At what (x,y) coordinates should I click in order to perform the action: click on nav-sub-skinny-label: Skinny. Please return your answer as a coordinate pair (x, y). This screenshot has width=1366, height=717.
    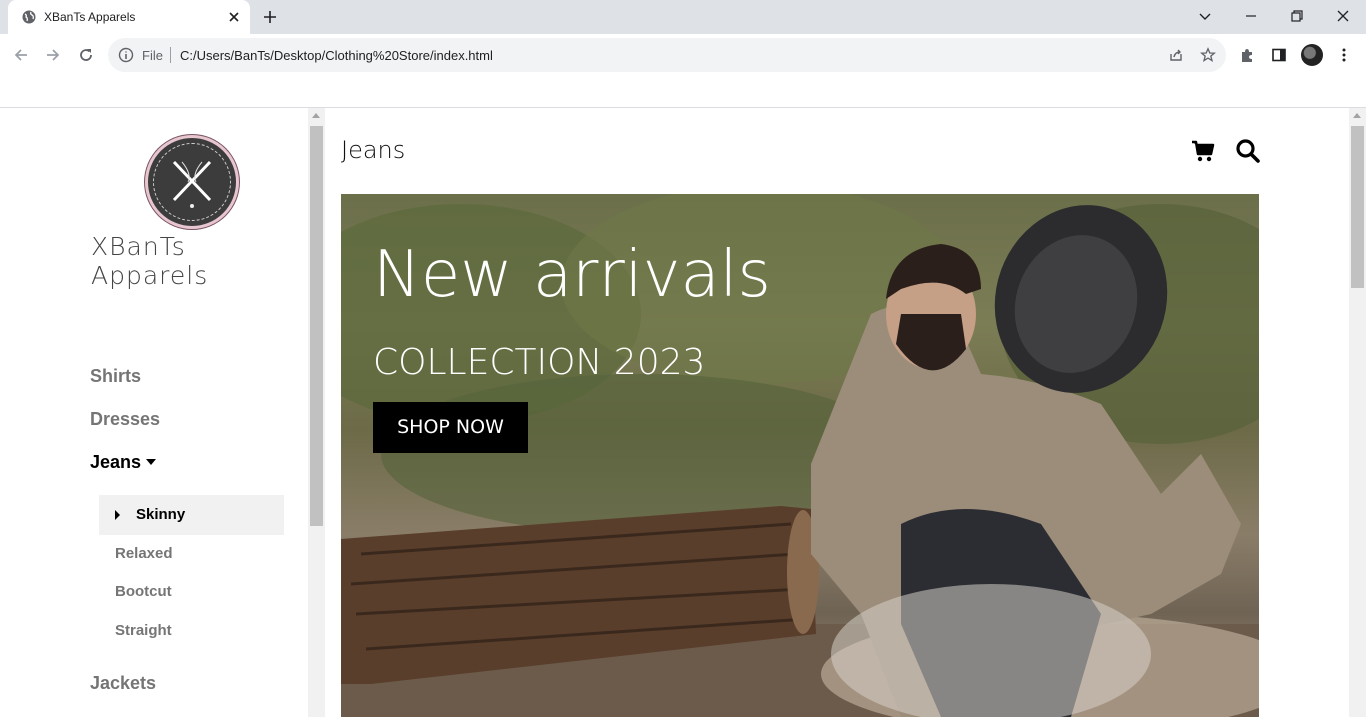
    Looking at the image, I should click on (161, 514).